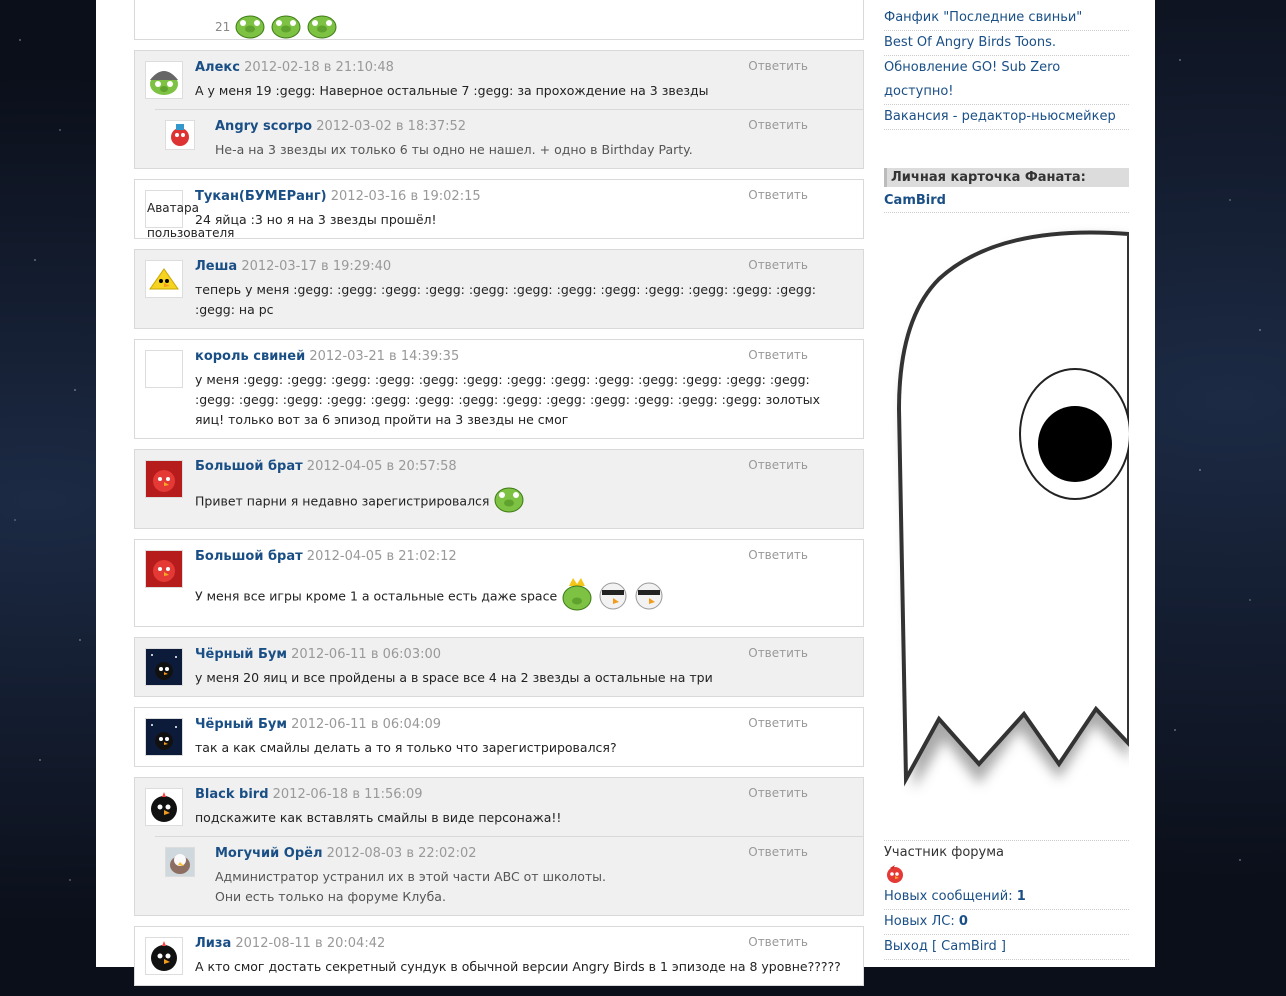  Describe the element at coordinates (1021, 896) in the screenshot. I see `new-messages-count: 1` at that location.